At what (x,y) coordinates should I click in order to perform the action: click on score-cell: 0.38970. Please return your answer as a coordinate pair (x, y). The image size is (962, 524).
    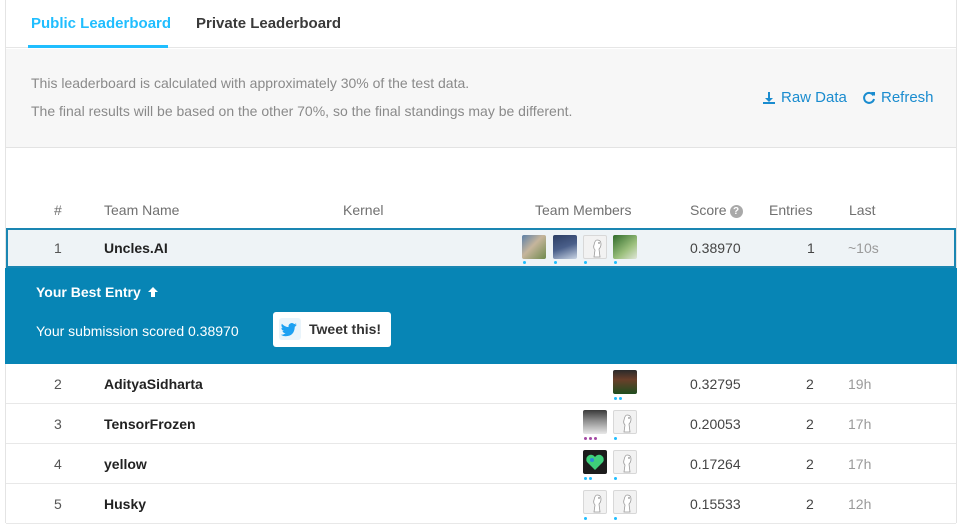
    Looking at the image, I should click on (715, 248).